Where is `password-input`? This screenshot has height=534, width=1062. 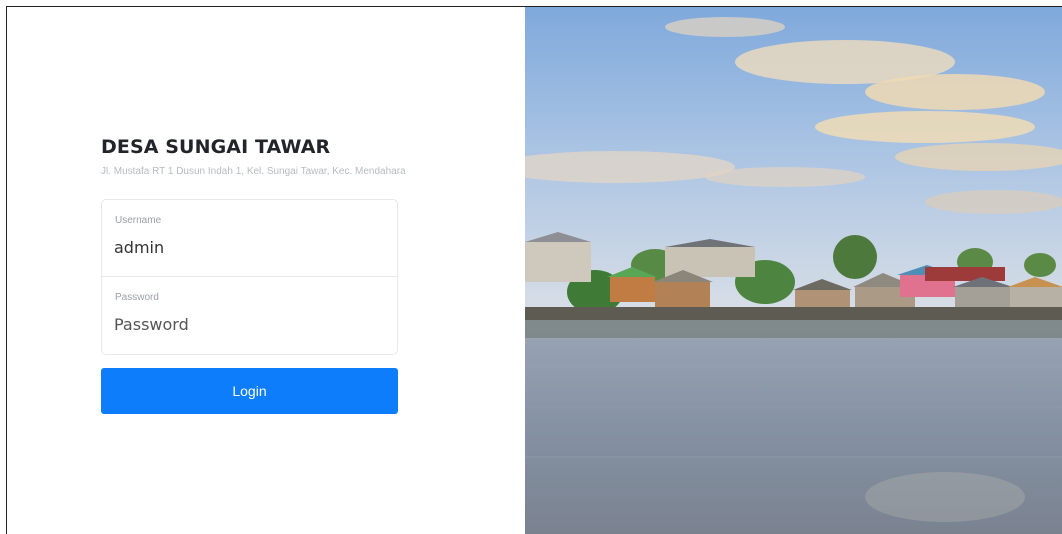 password-input is located at coordinates (249, 324).